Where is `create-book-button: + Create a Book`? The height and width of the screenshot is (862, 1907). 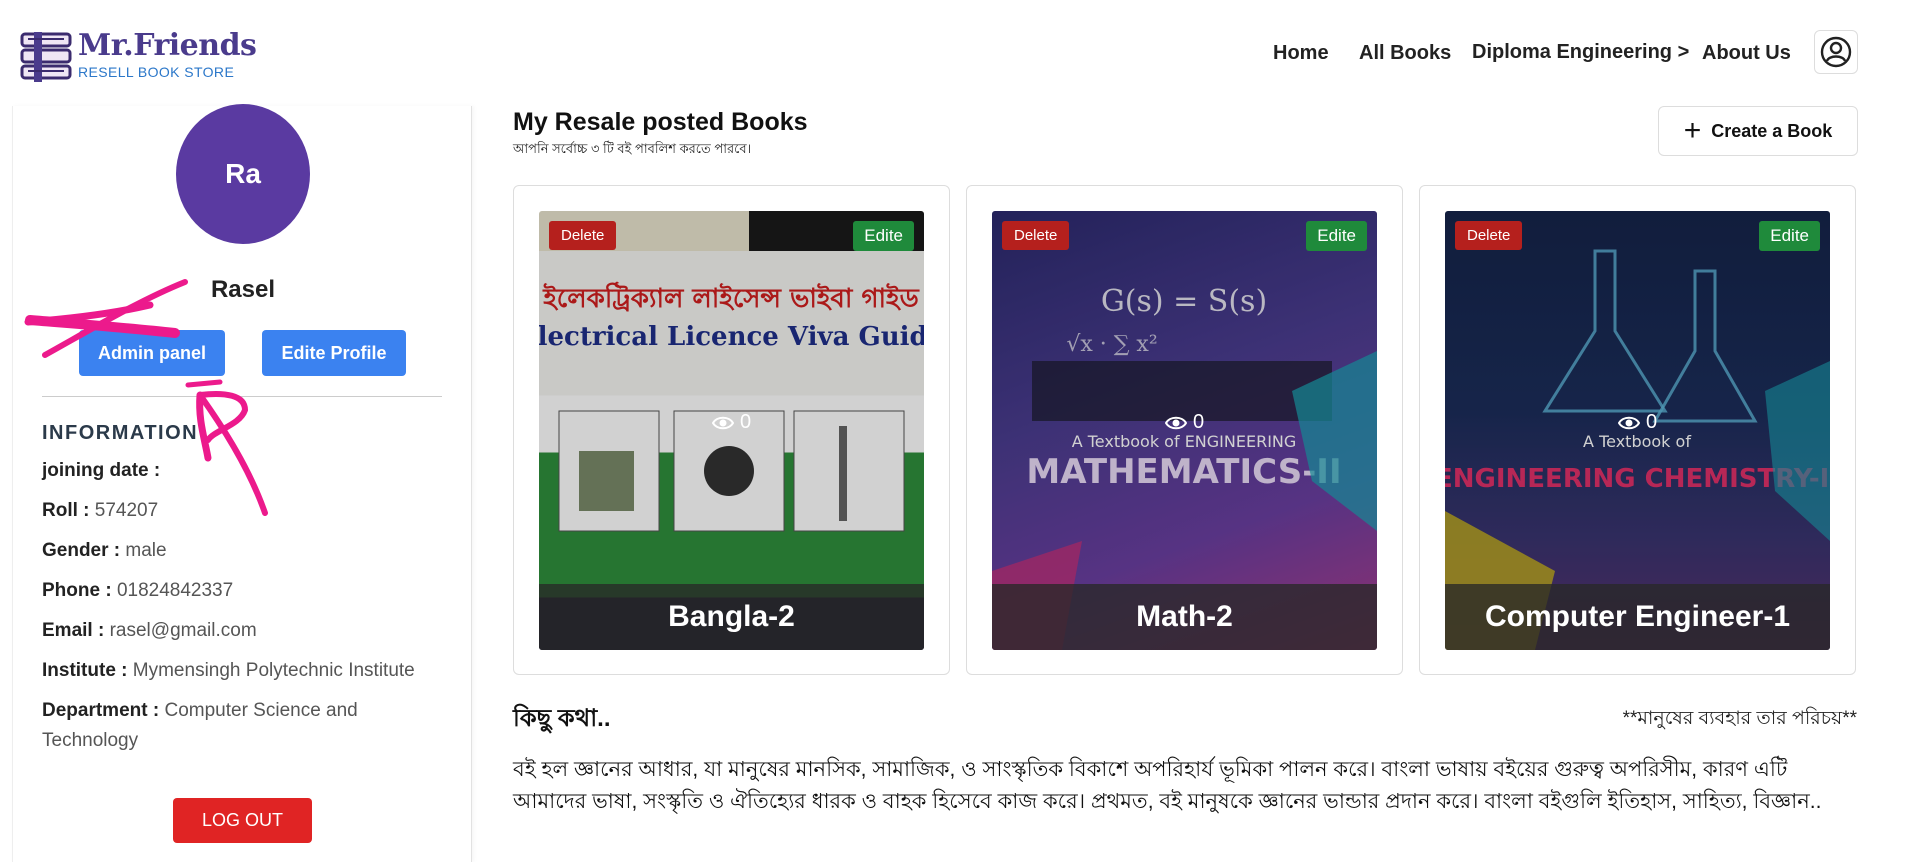
create-book-button: + Create a Book is located at coordinates (1758, 131).